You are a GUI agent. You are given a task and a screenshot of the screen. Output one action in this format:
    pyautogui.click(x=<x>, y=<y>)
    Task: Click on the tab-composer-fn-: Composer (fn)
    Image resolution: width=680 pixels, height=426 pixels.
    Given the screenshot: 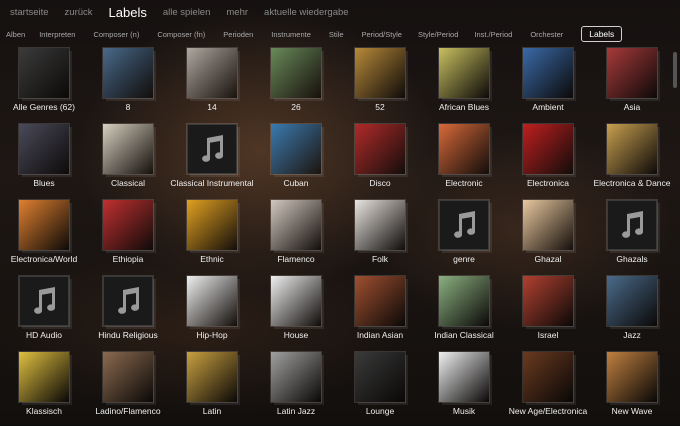 What is the action you would take?
    pyautogui.click(x=181, y=34)
    